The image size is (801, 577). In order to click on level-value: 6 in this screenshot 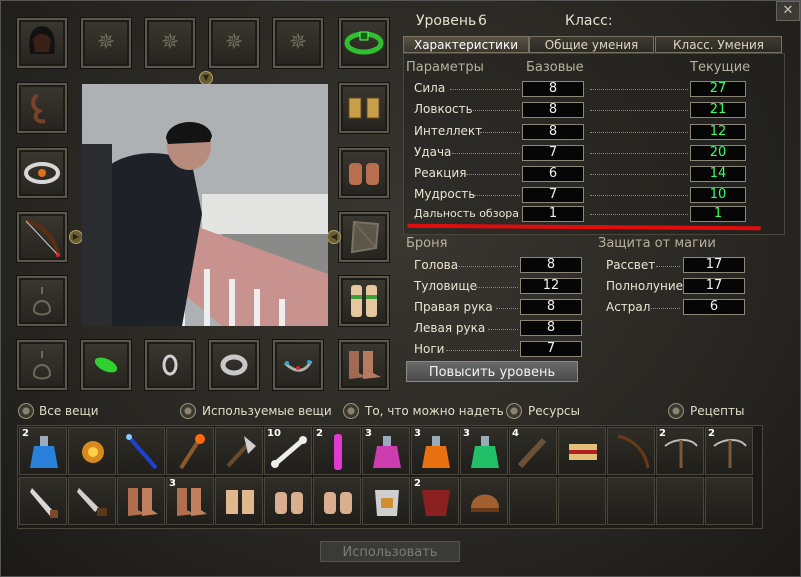, I will do `click(482, 21)`.